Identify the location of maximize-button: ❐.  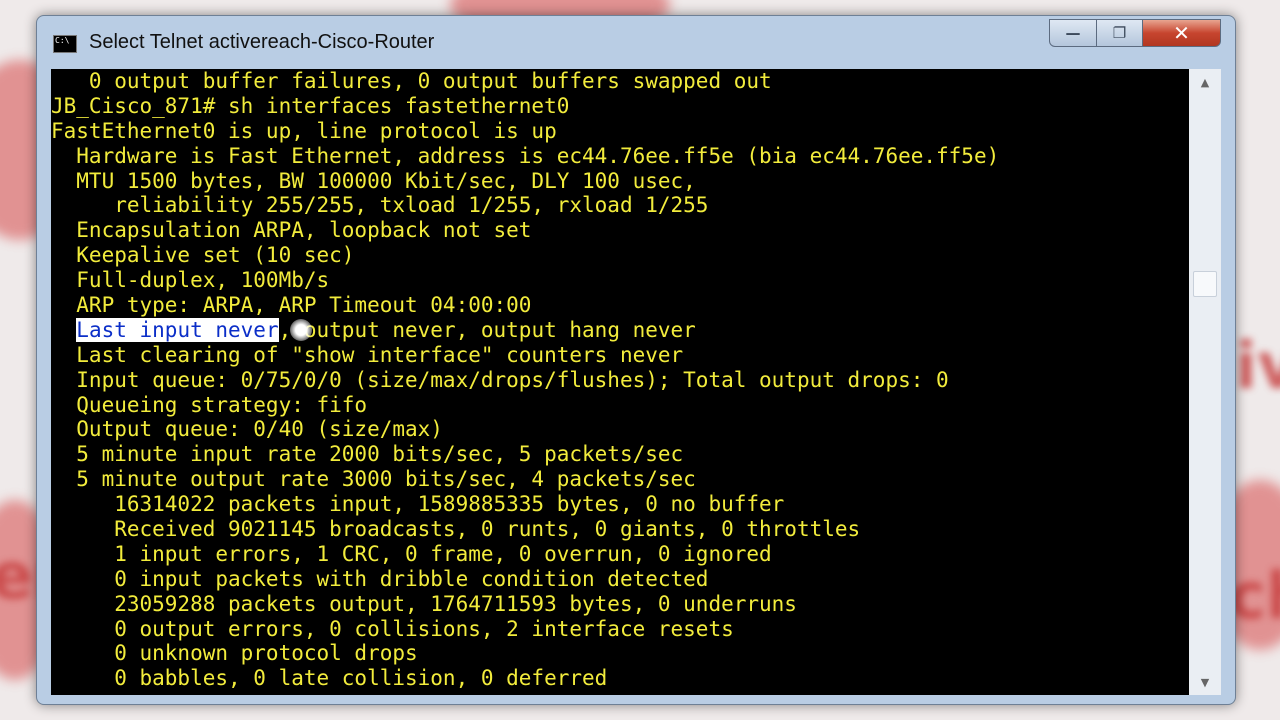
(1120, 33).